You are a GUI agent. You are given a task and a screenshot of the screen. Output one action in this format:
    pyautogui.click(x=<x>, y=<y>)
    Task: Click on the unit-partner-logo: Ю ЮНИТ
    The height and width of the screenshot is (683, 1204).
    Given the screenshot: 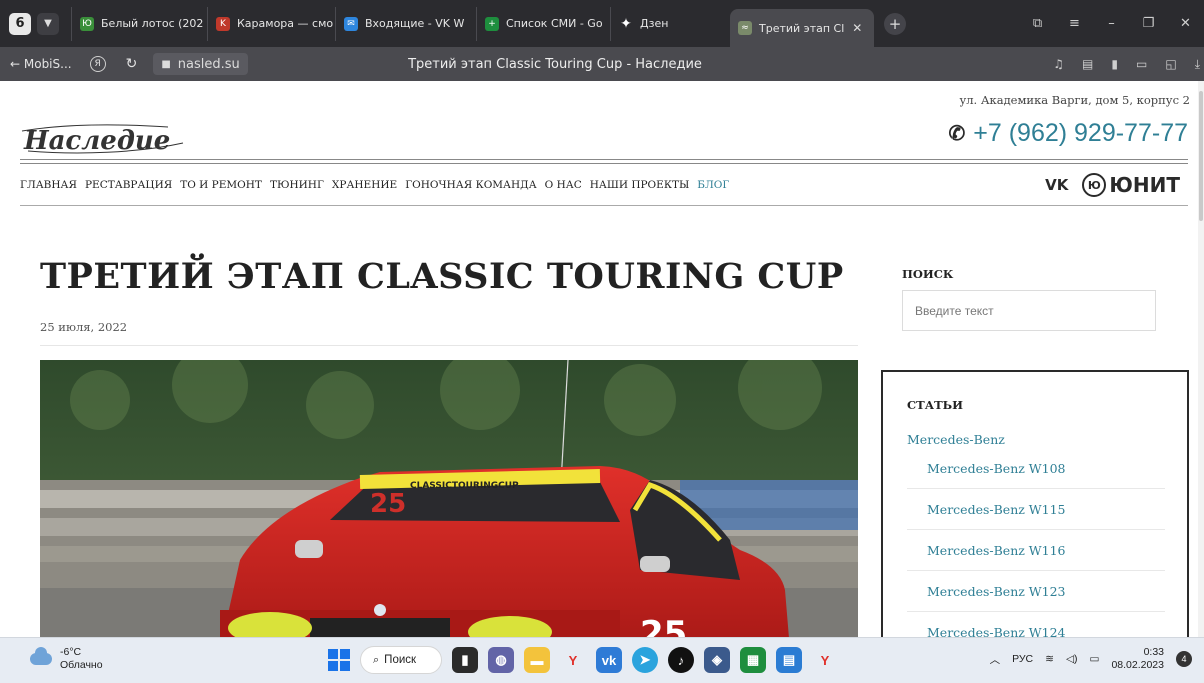 What is the action you would take?
    pyautogui.click(x=1131, y=185)
    